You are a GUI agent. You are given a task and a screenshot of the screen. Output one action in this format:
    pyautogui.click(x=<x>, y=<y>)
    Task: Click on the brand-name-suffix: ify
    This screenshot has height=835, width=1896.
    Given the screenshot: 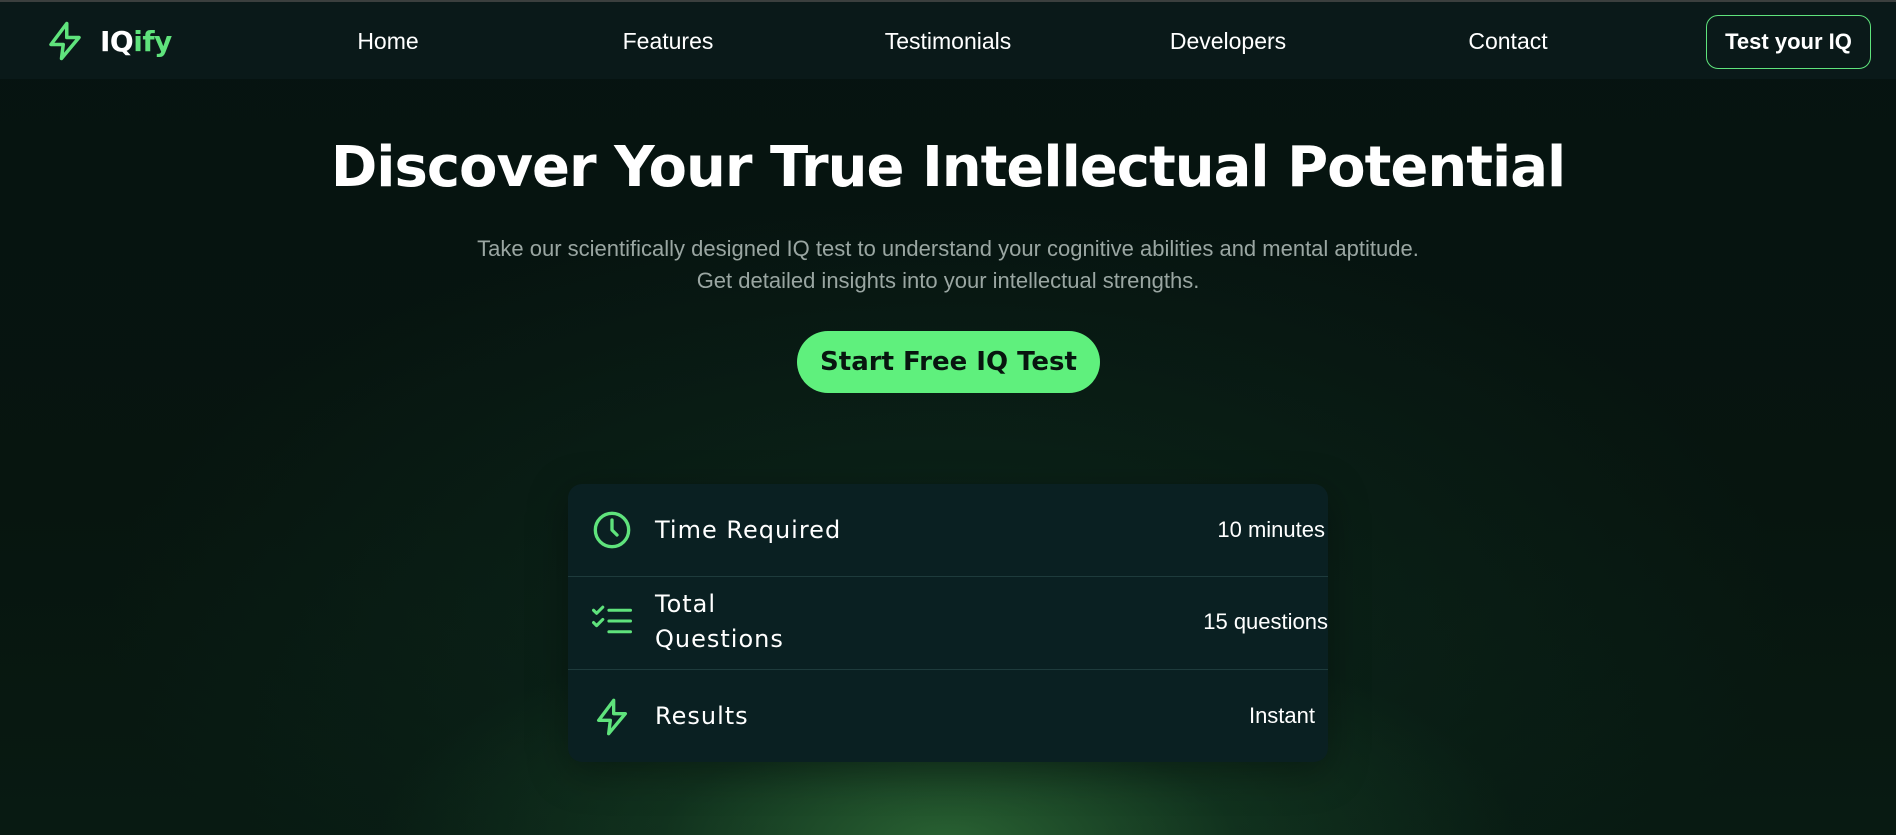 What is the action you would take?
    pyautogui.click(x=152, y=41)
    